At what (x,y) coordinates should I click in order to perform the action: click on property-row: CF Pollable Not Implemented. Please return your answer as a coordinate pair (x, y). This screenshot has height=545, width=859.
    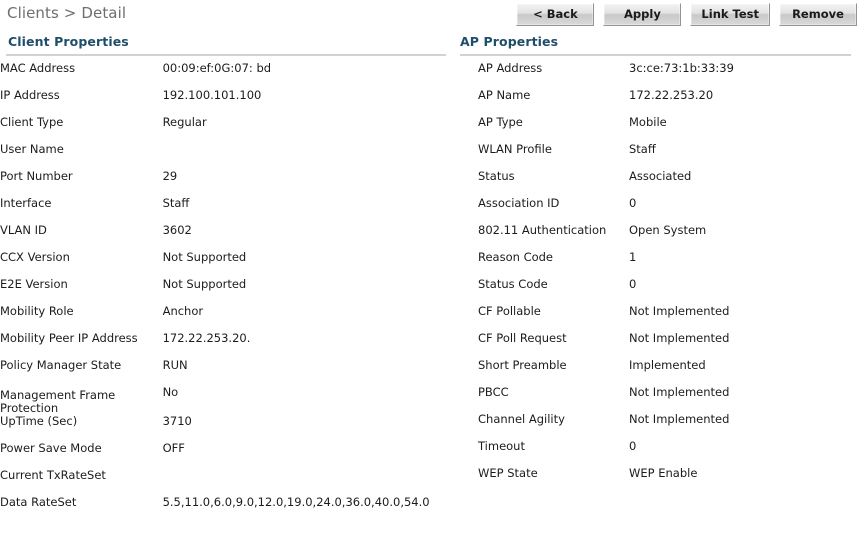
    Looking at the image, I should click on (655, 318).